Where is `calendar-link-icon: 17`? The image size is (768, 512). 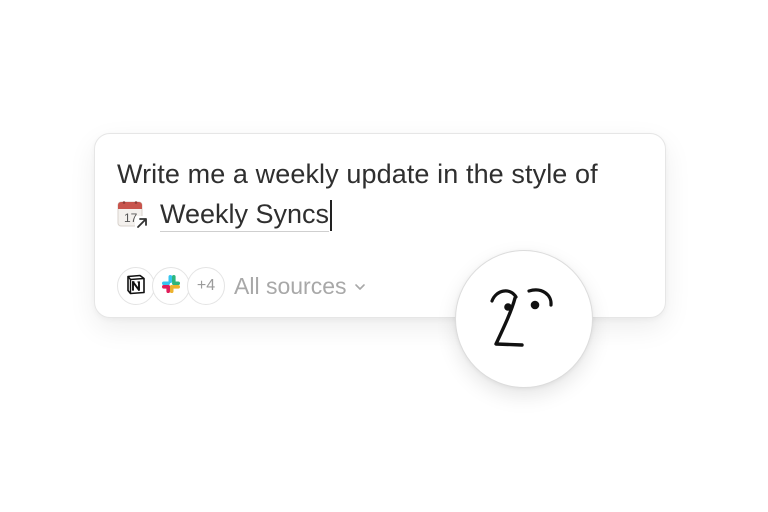
calendar-link-icon: 17 is located at coordinates (133, 215).